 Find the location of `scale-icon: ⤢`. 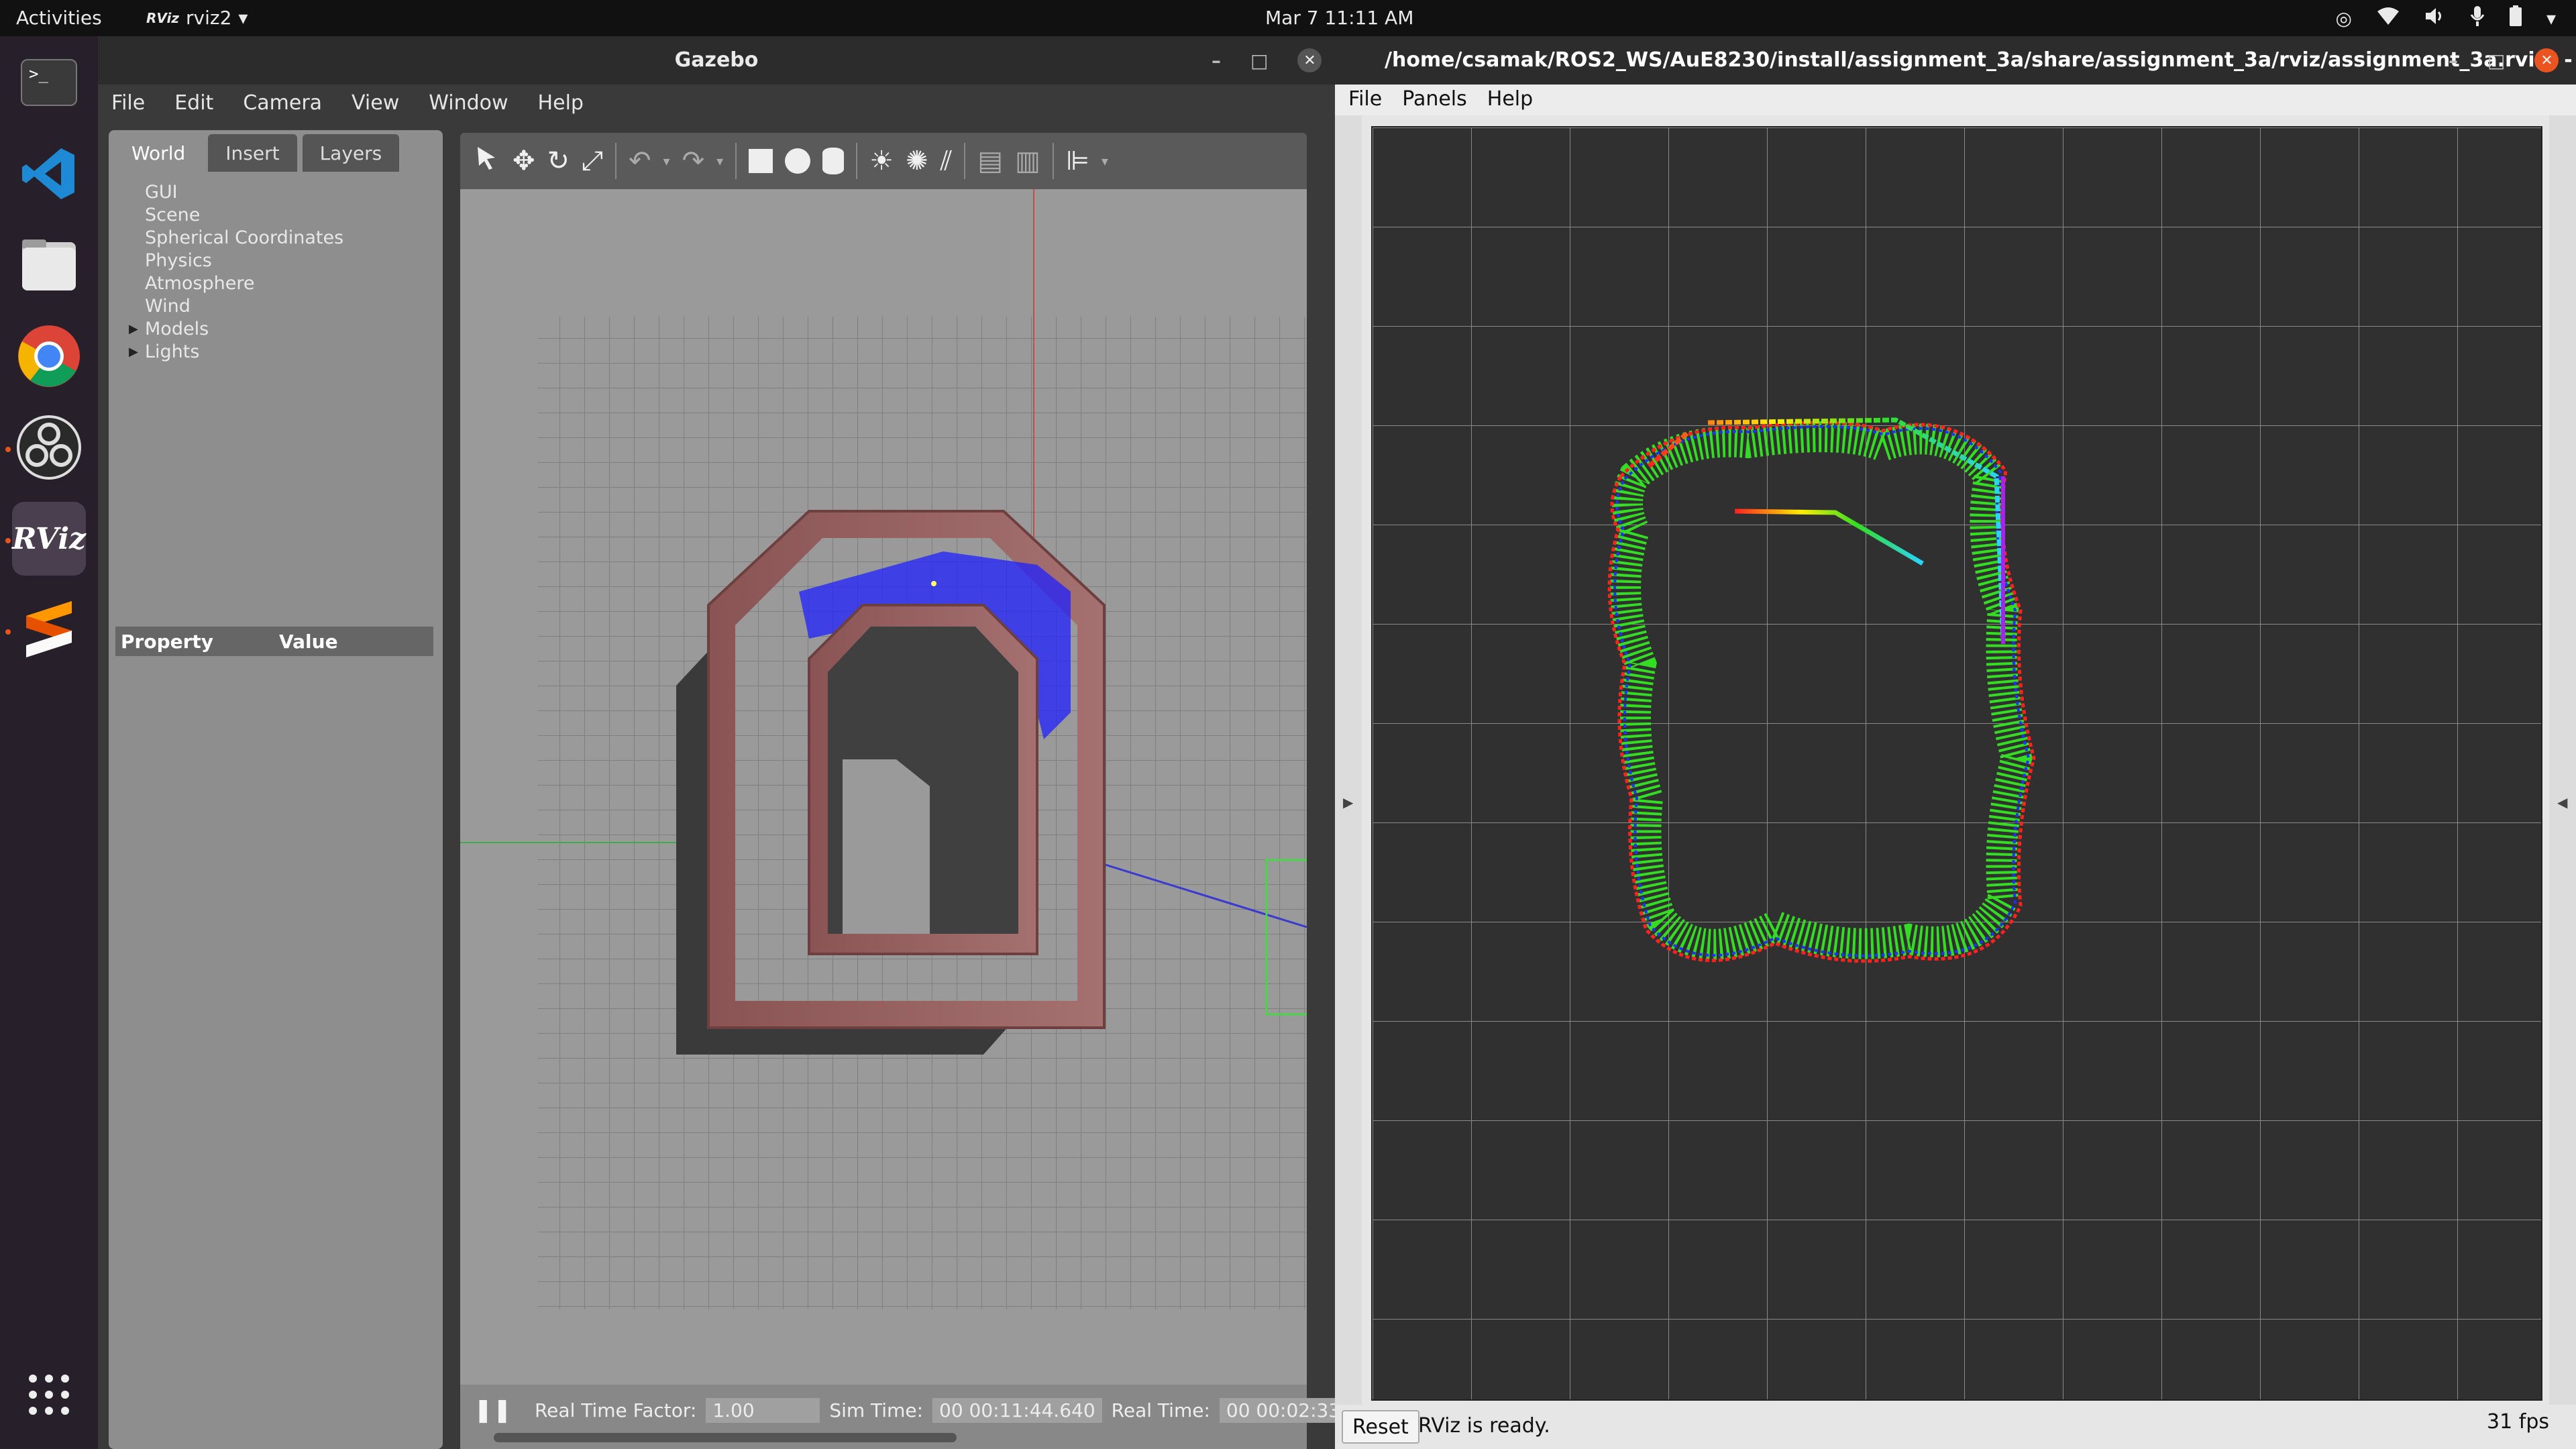

scale-icon: ⤢ is located at coordinates (592, 161).